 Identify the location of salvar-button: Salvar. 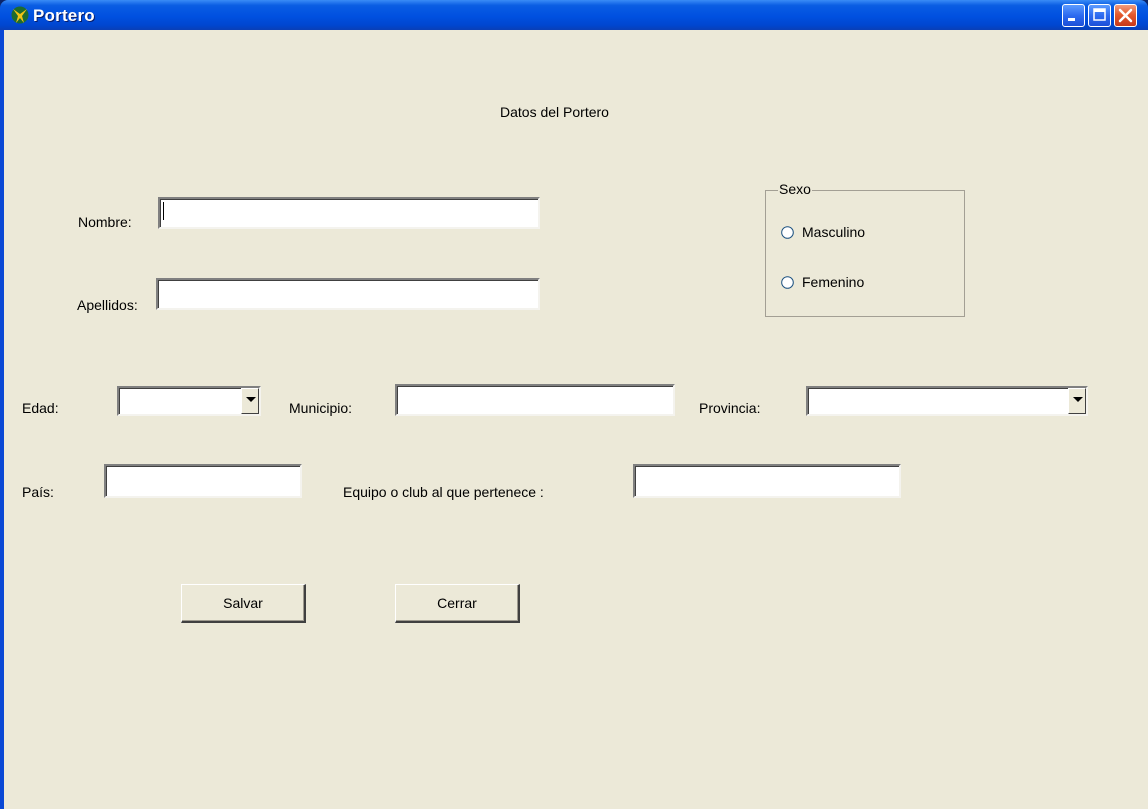
(243, 603).